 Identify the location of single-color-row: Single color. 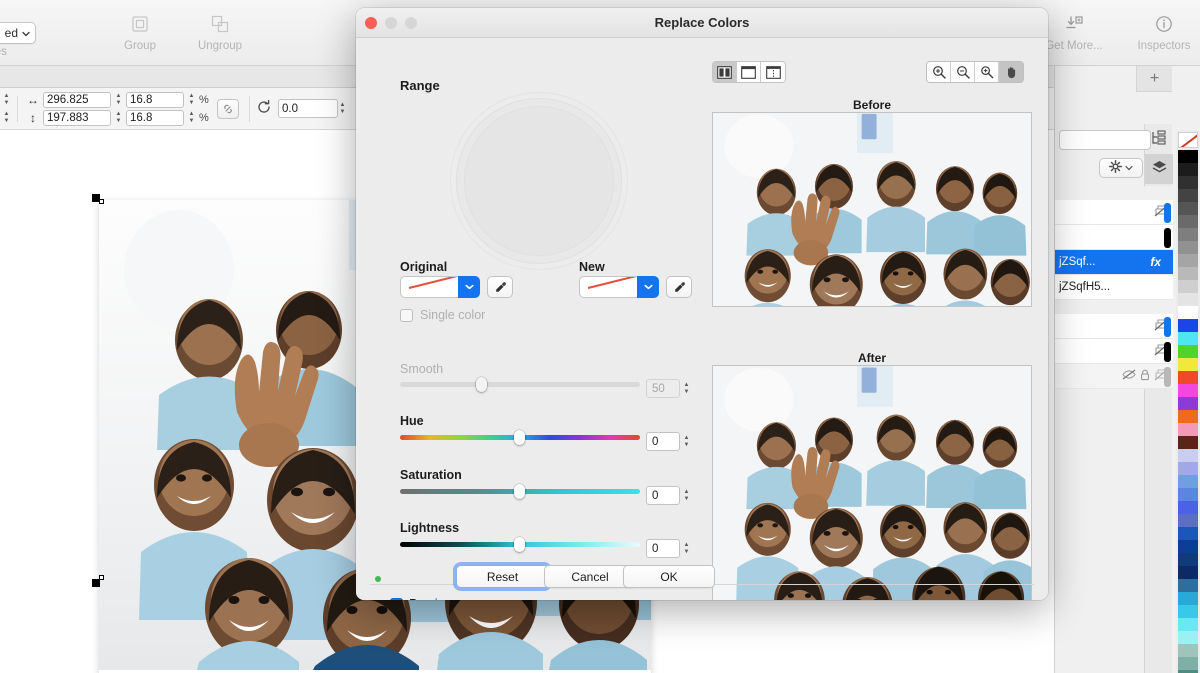
(442, 315).